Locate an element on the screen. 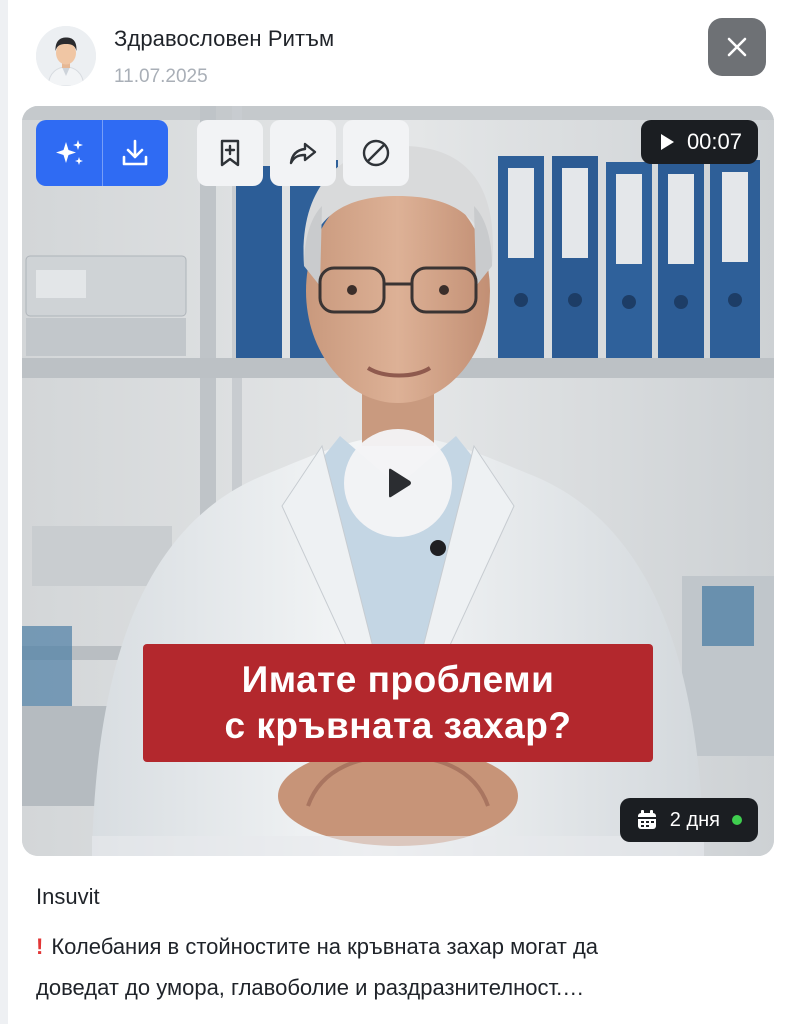  play-small-icon is located at coordinates (667, 142).